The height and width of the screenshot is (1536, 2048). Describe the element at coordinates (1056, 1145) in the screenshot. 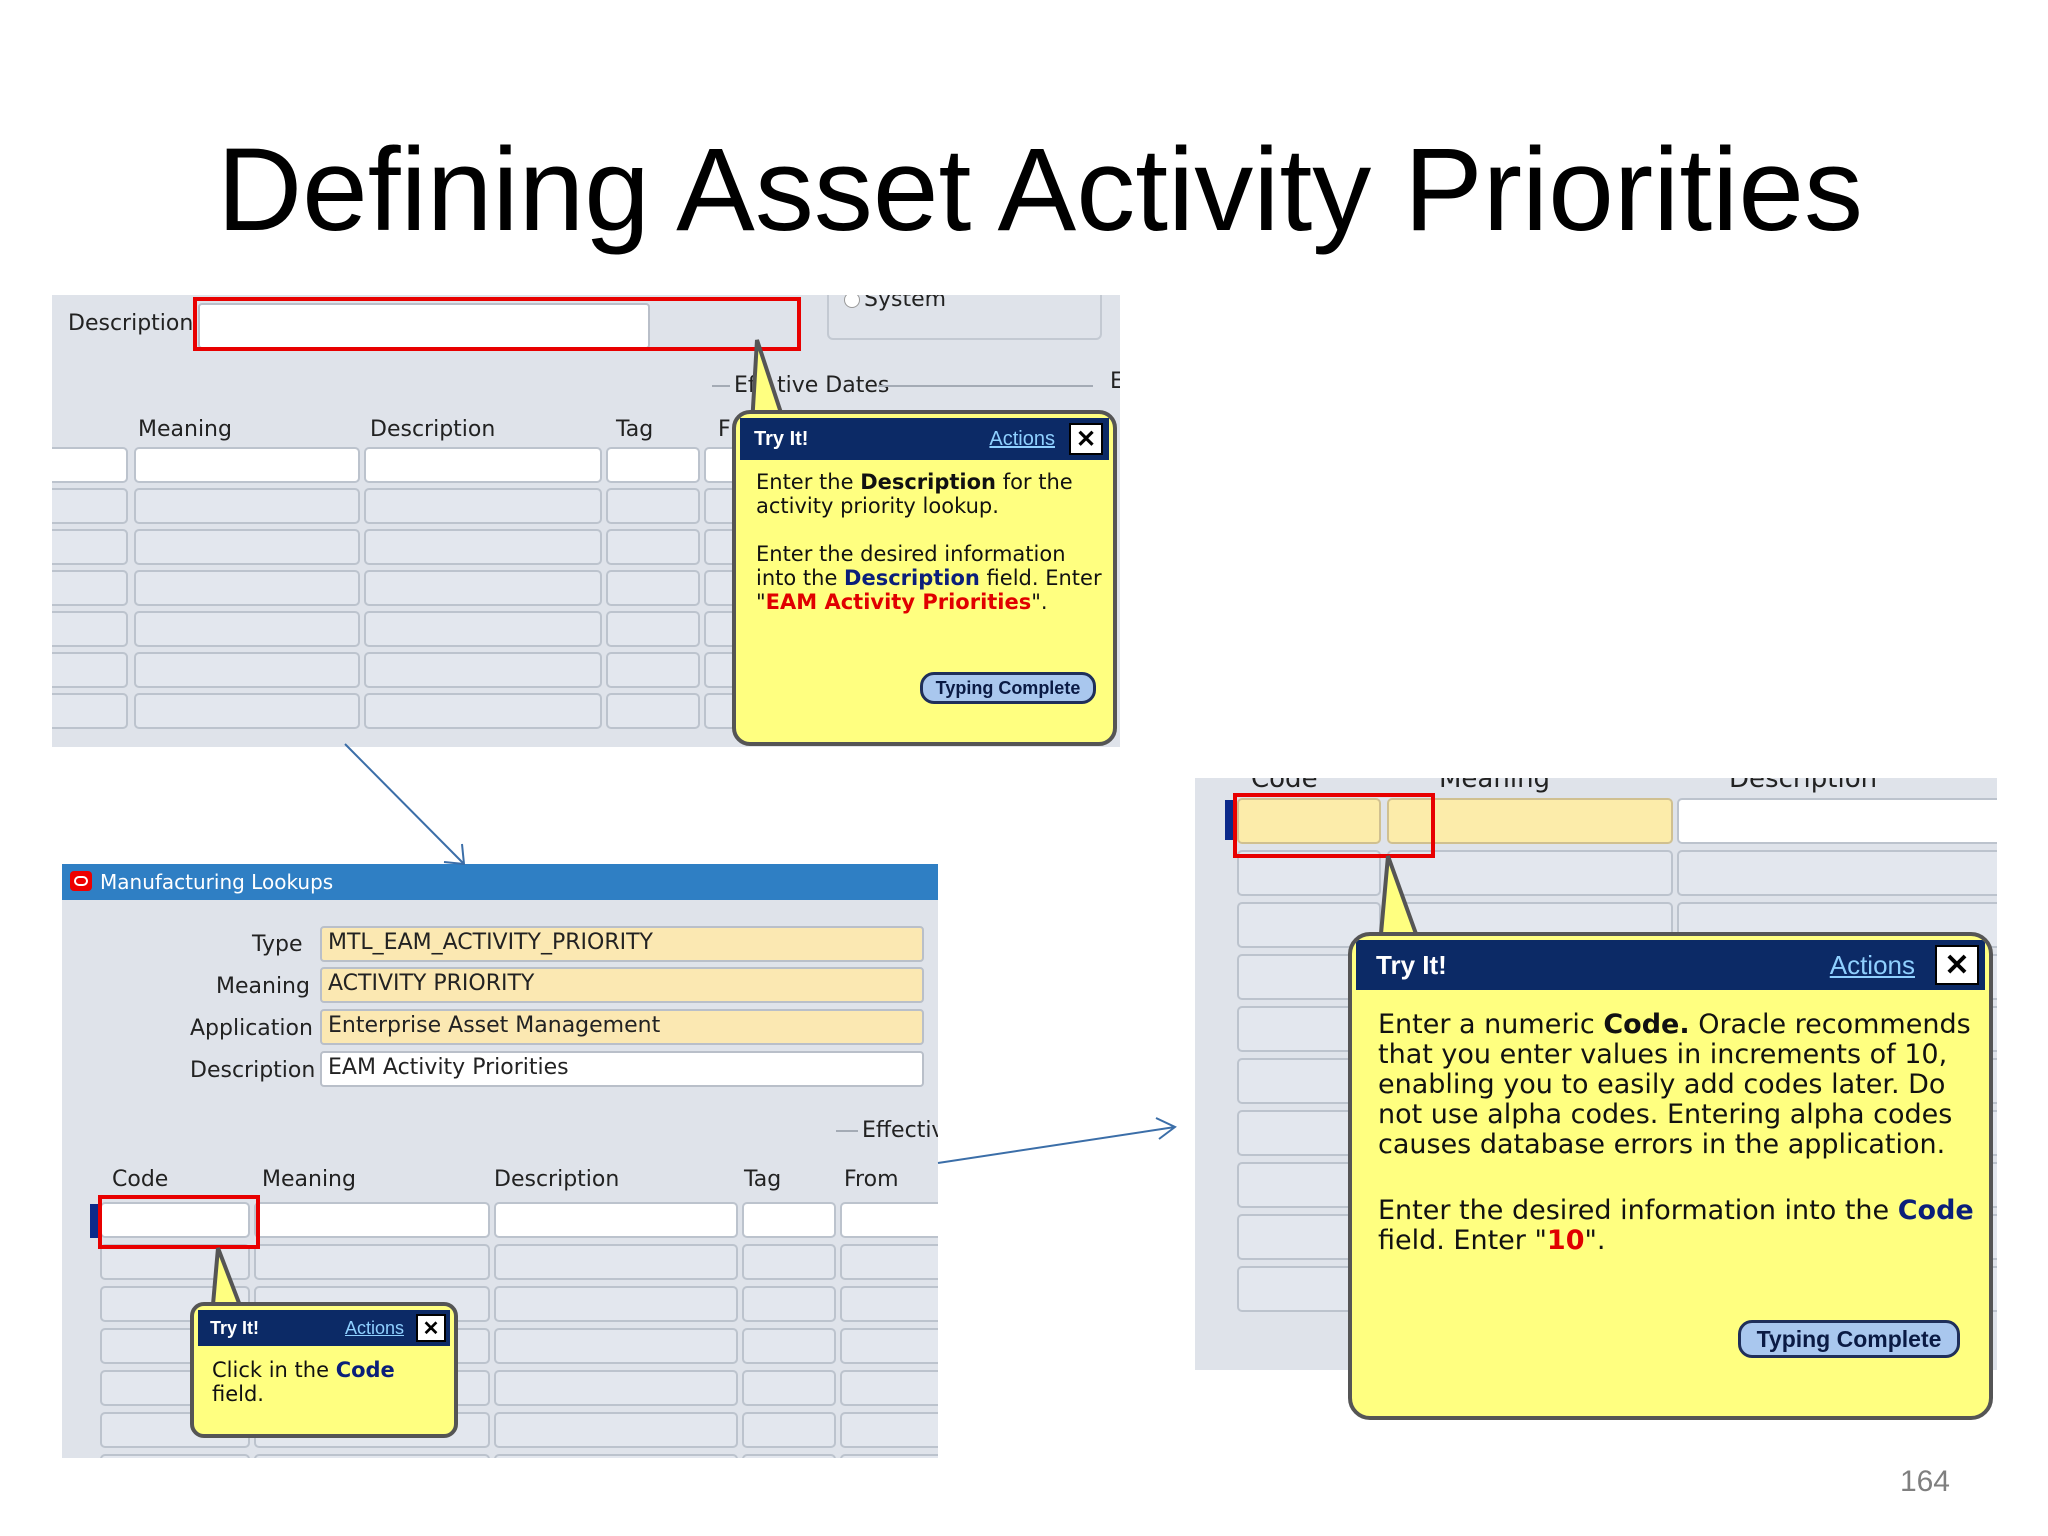

I see `arrow-left-to-right` at that location.